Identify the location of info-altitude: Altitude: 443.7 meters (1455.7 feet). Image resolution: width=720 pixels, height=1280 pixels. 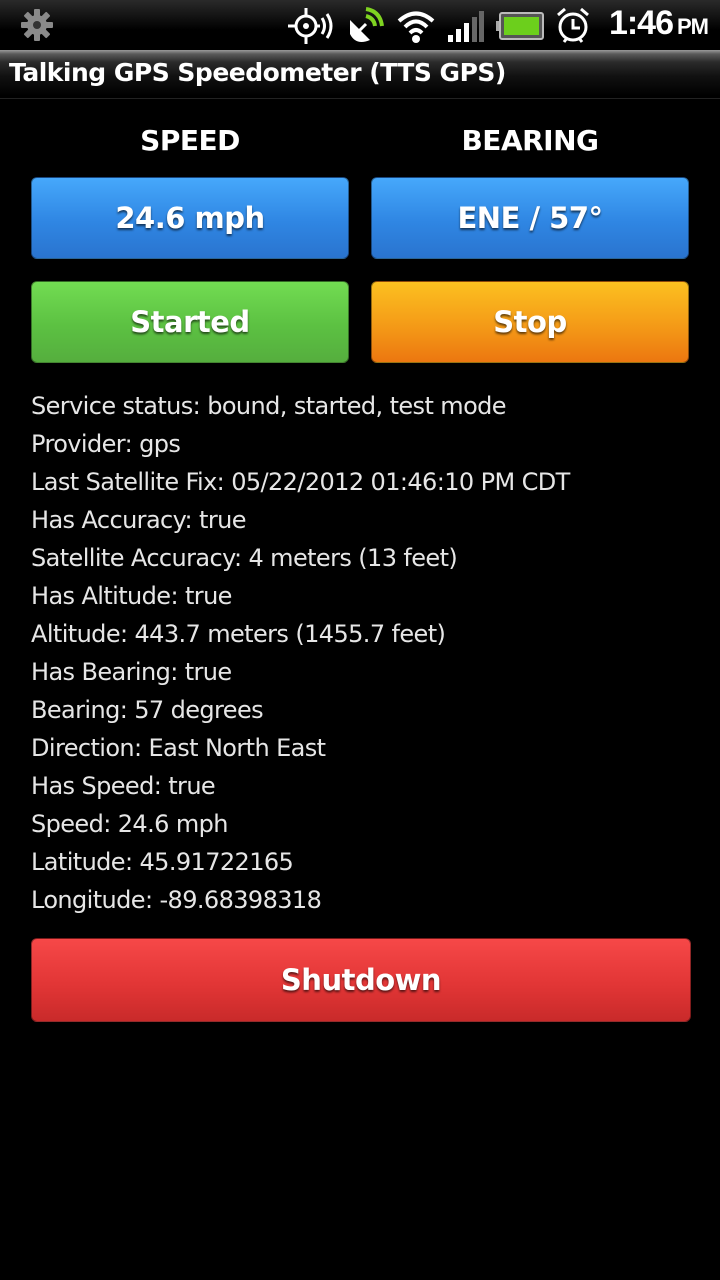
(238, 634).